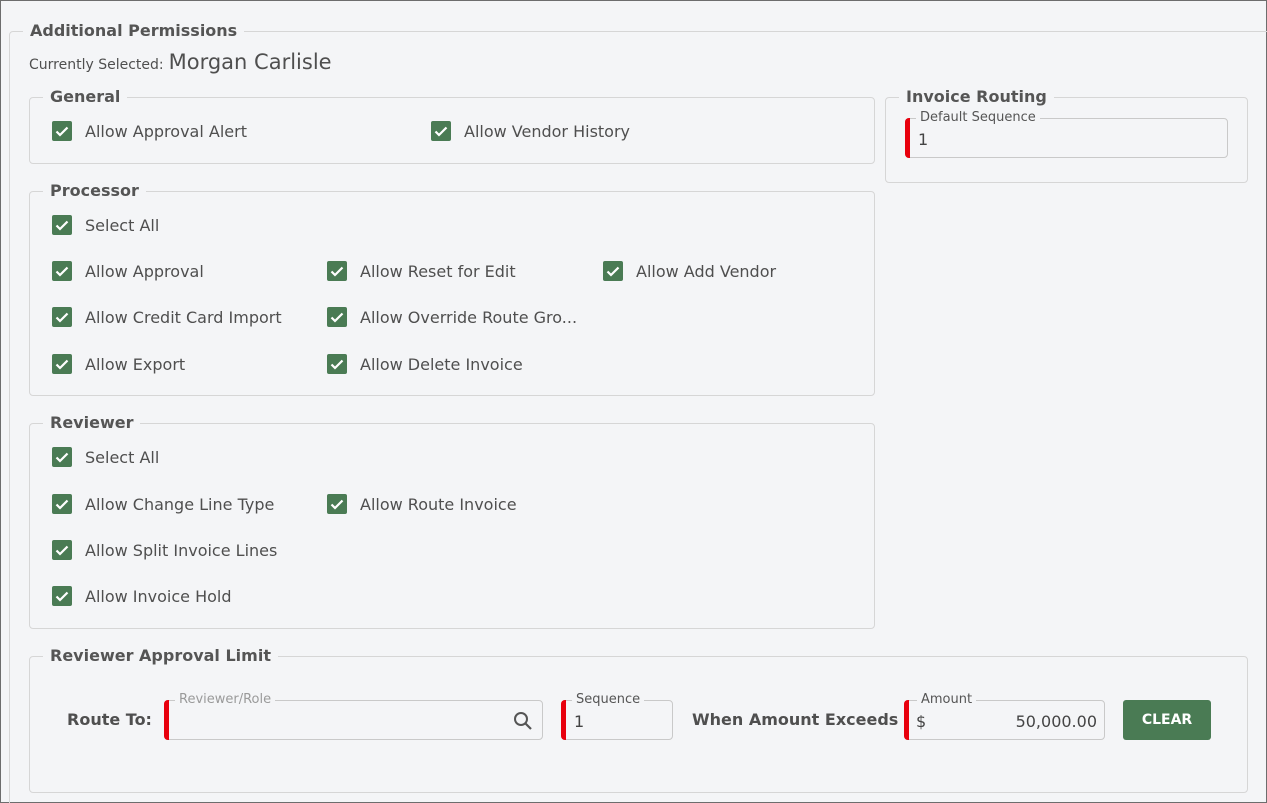 The width and height of the screenshot is (1267, 803). I want to click on reviewer-role-placeholder: Reviewer/Role, so click(225, 700).